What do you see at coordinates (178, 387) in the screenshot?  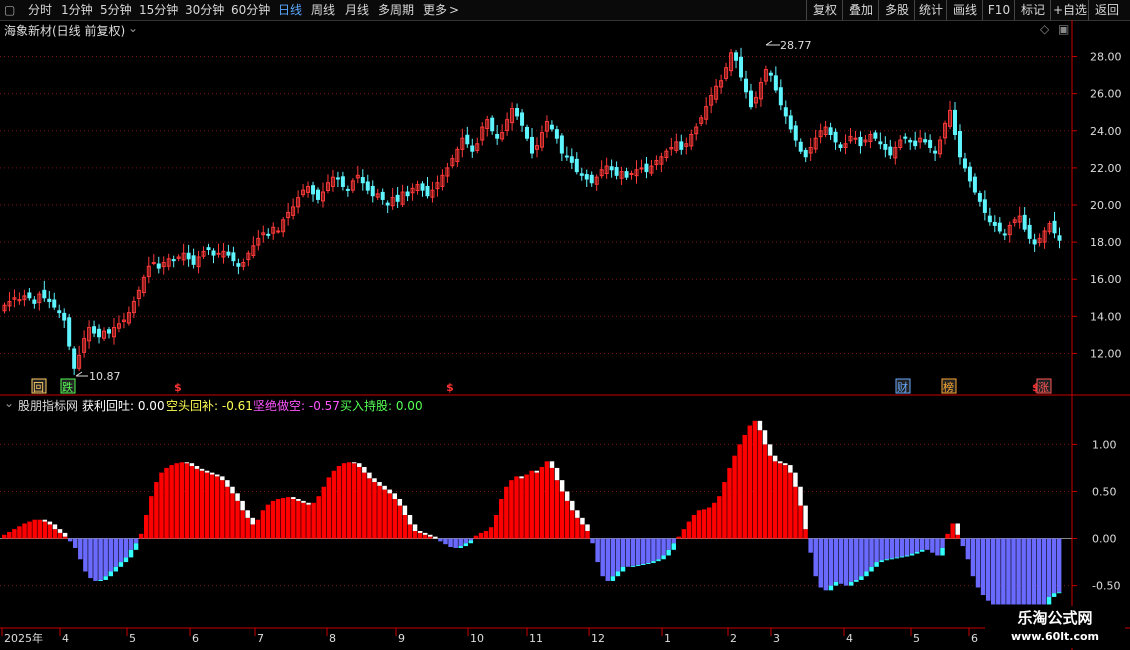 I see `dollar-marker: $` at bounding box center [178, 387].